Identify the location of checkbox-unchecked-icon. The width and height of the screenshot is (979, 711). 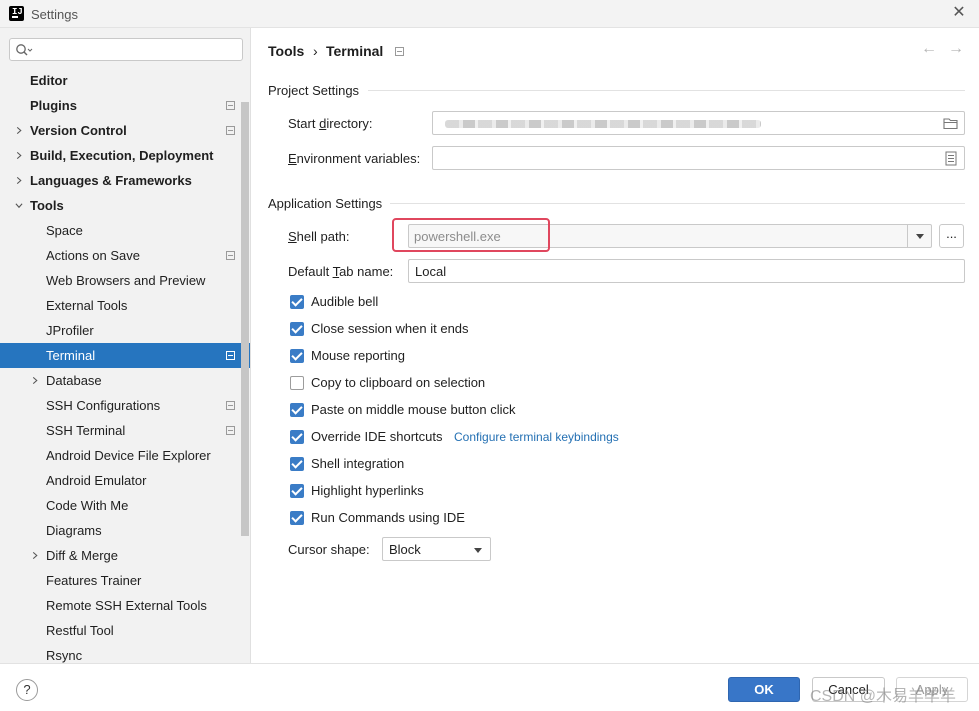
(297, 383).